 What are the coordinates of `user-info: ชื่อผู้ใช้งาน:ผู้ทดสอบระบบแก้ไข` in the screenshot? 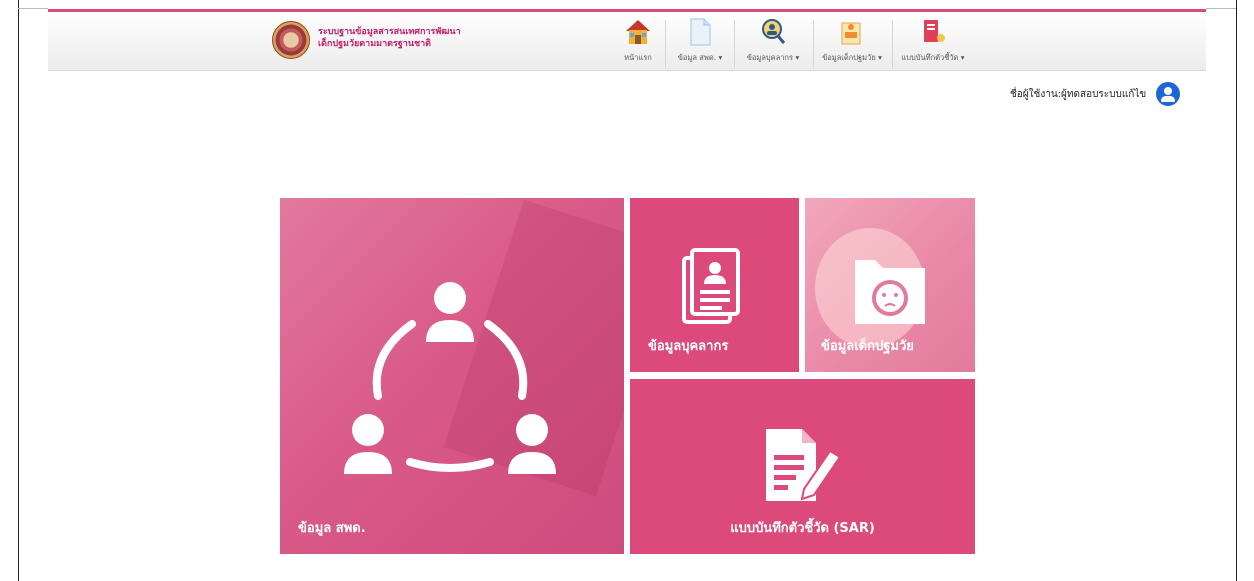 It's located at (1095, 94).